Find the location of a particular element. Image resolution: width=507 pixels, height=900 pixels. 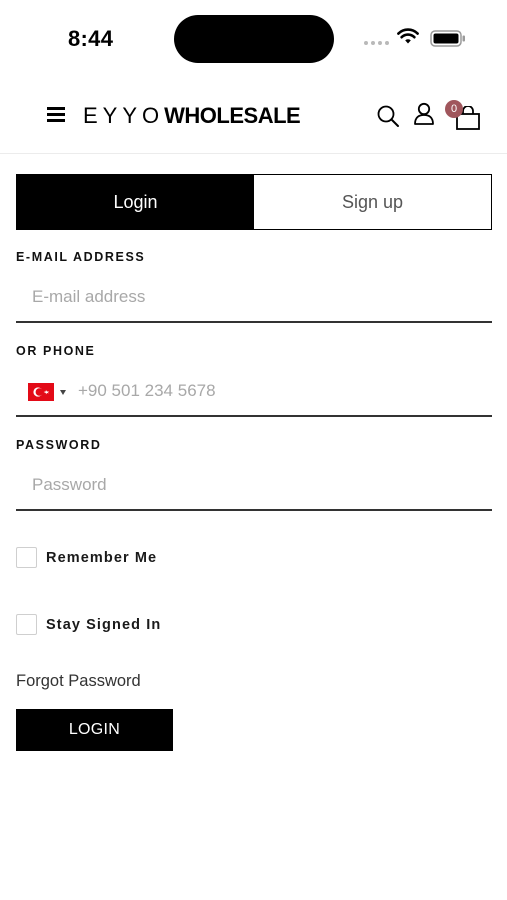

menu-icon is located at coordinates (56, 115).